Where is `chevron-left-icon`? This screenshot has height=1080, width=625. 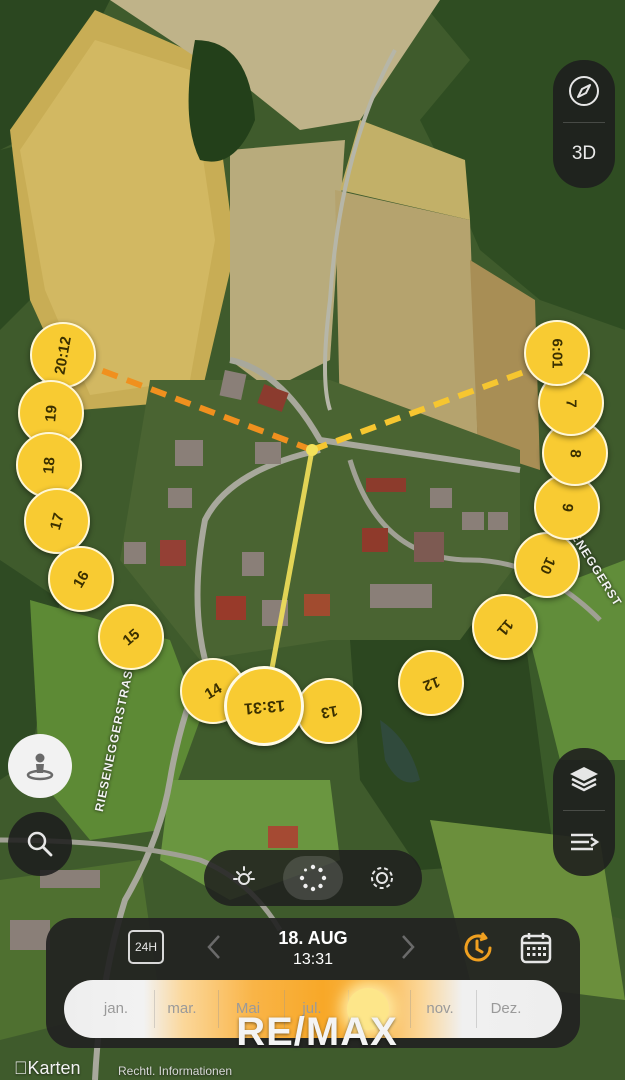
chevron-left-icon is located at coordinates (213, 947).